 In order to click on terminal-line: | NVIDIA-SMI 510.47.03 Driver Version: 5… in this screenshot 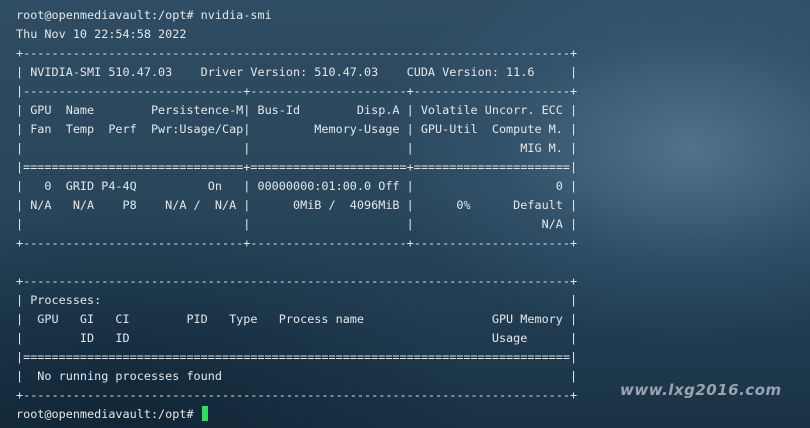, I will do `click(297, 72)`.